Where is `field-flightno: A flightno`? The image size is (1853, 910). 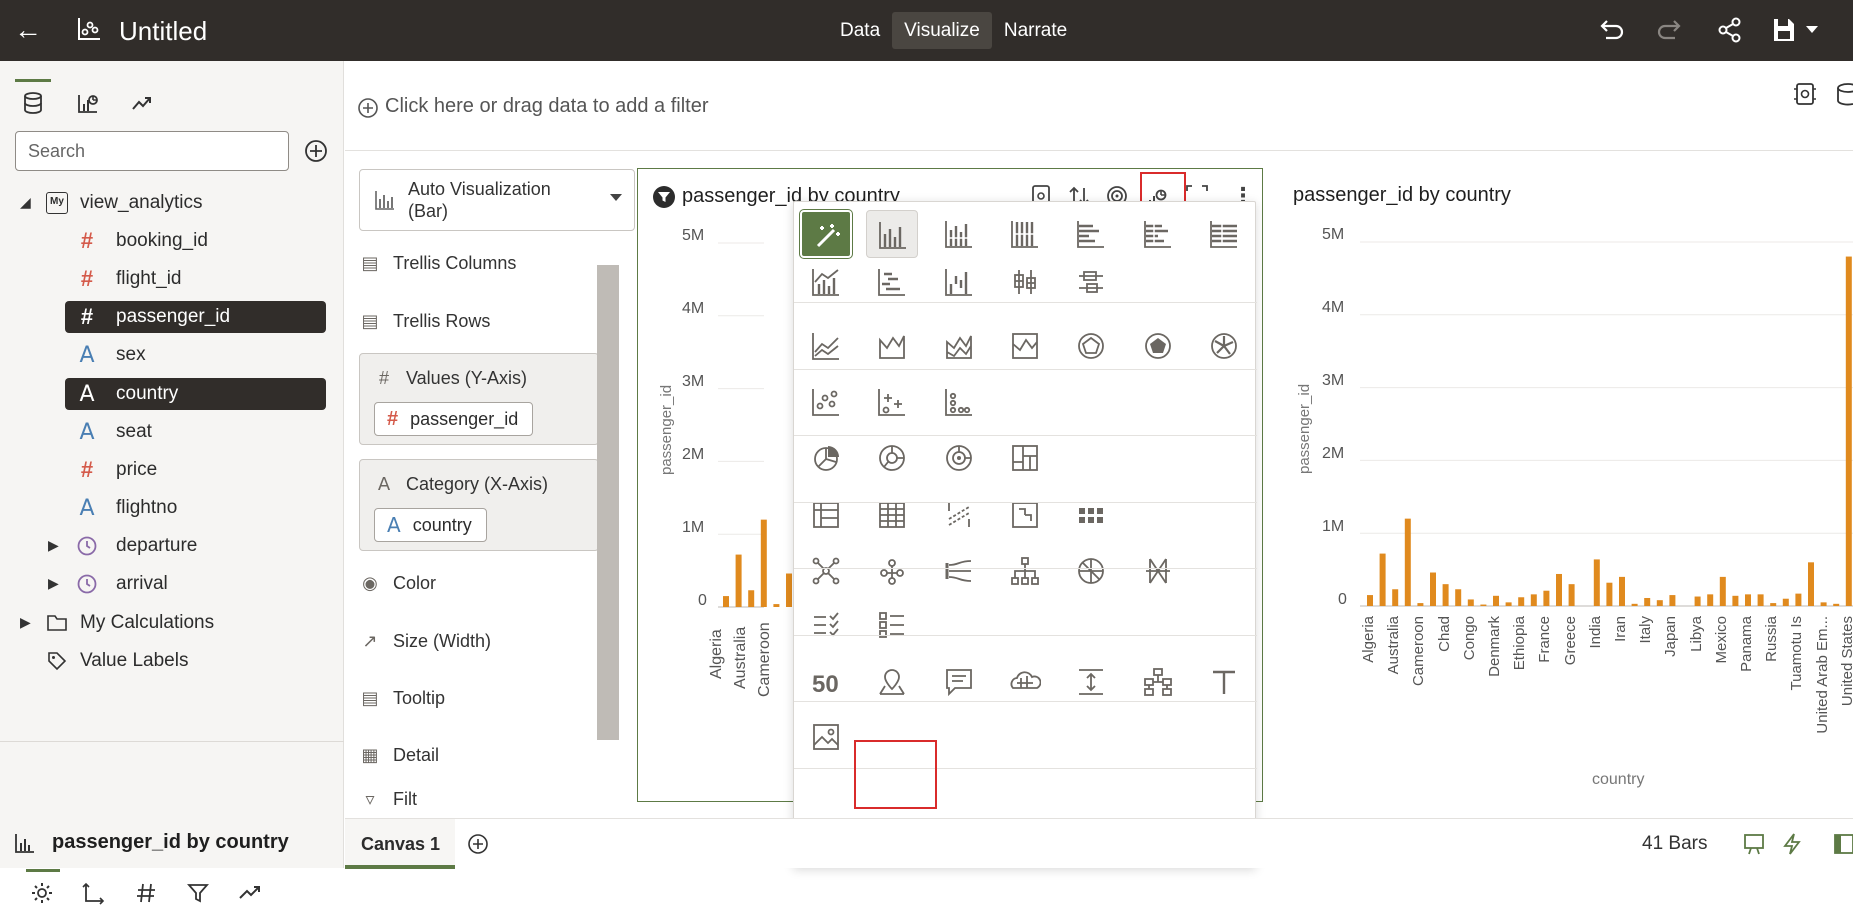
field-flightno: A flightno is located at coordinates (201, 508).